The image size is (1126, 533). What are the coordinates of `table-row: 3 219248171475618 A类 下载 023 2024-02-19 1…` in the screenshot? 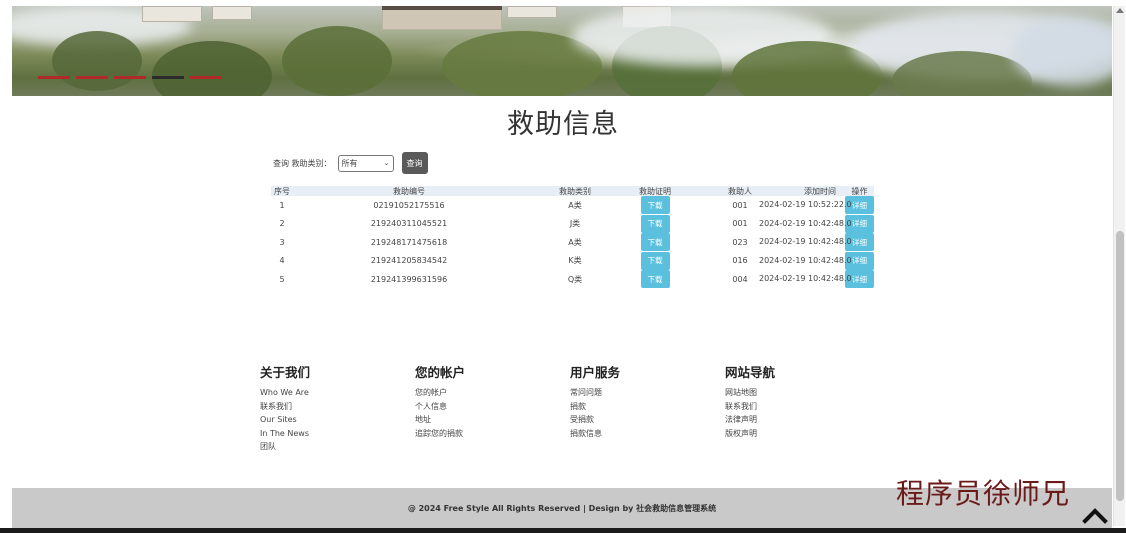 It's located at (572, 242).